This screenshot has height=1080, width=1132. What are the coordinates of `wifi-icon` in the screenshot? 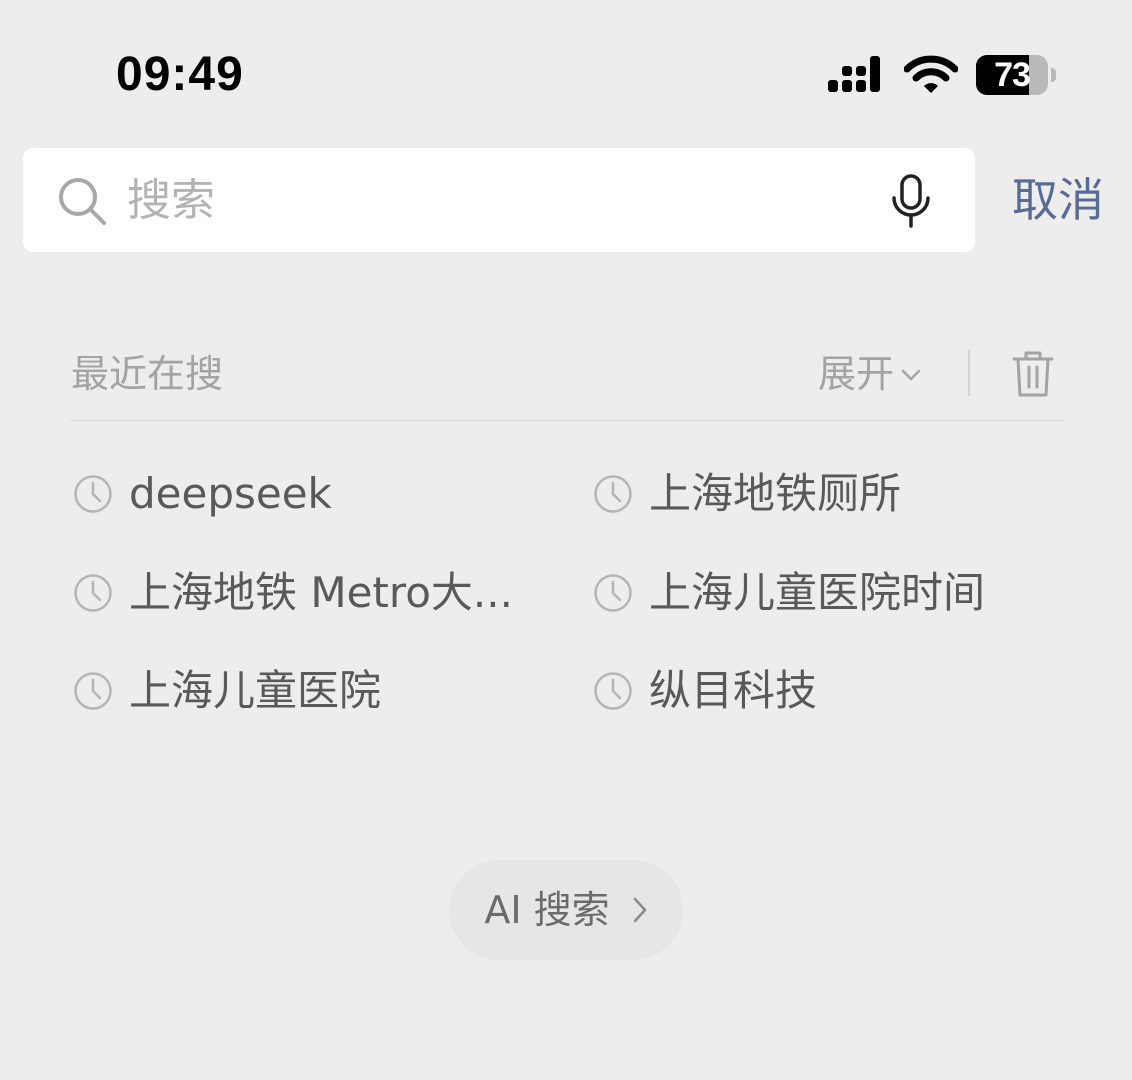 It's located at (931, 74).